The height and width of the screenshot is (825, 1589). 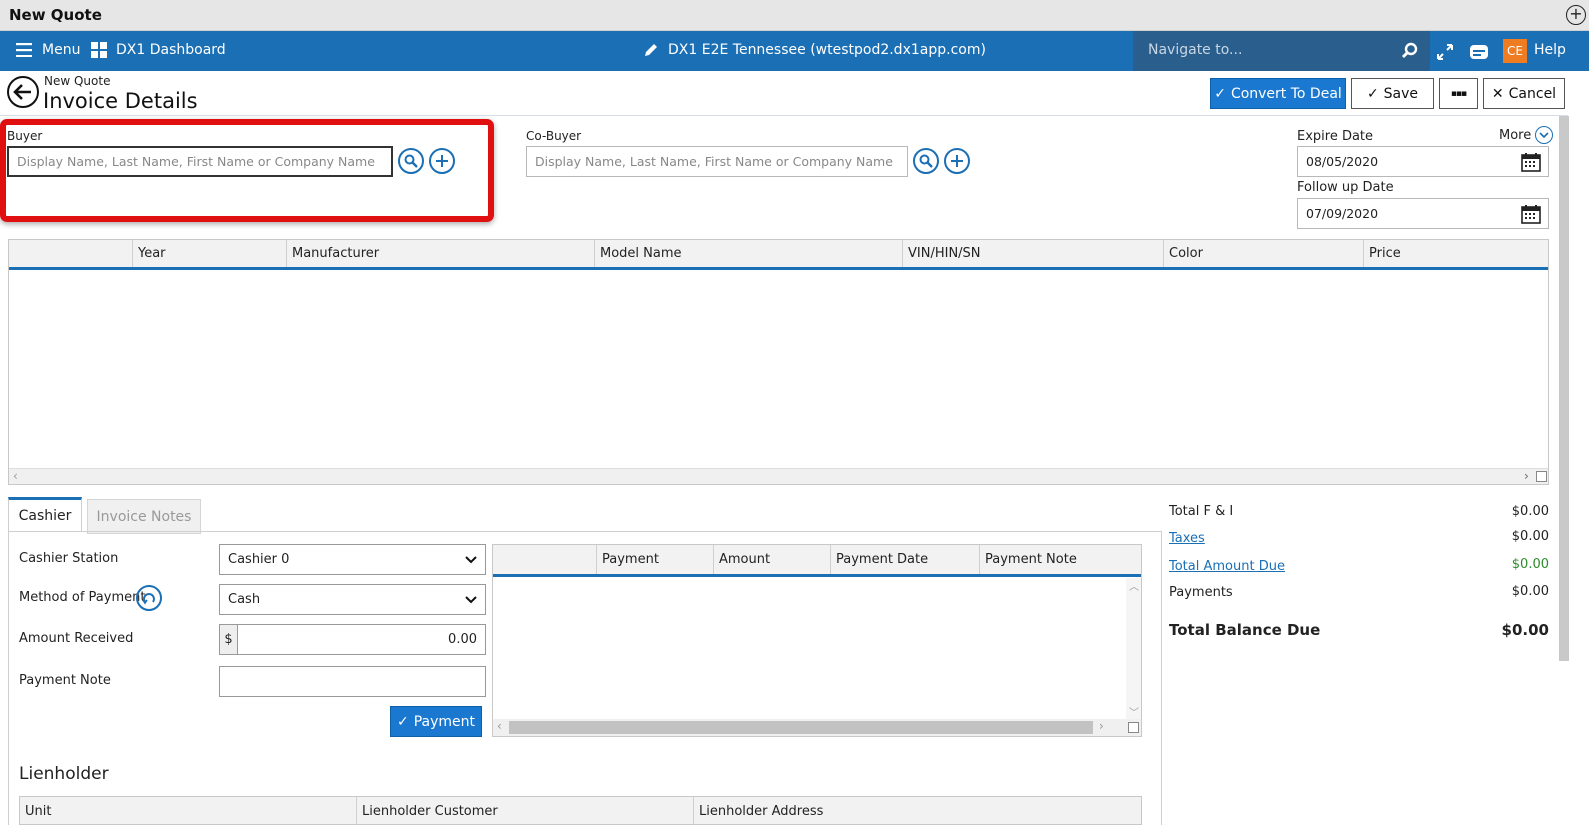 I want to click on payment-button: ✓ Payment, so click(x=436, y=721).